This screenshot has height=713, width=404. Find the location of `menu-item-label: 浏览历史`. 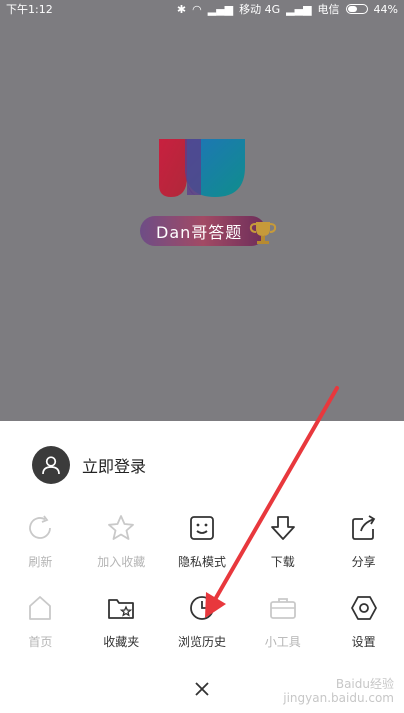

menu-item-label: 浏览历史 is located at coordinates (201, 642).